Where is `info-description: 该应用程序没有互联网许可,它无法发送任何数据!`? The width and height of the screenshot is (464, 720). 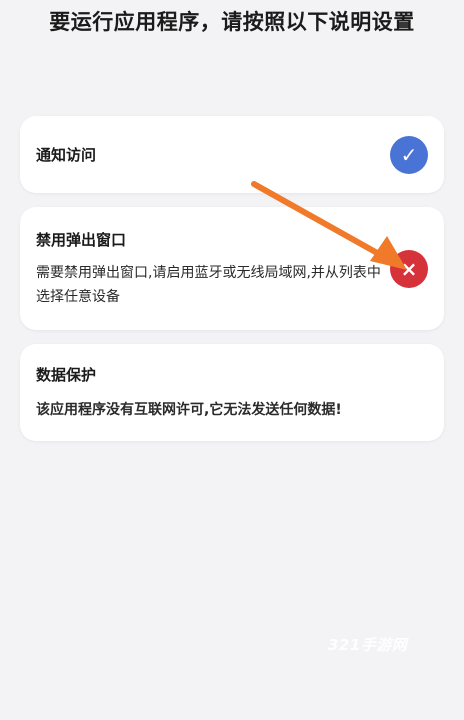 info-description: 该应用程序没有互联网许可,它无法发送任何数据! is located at coordinates (189, 410).